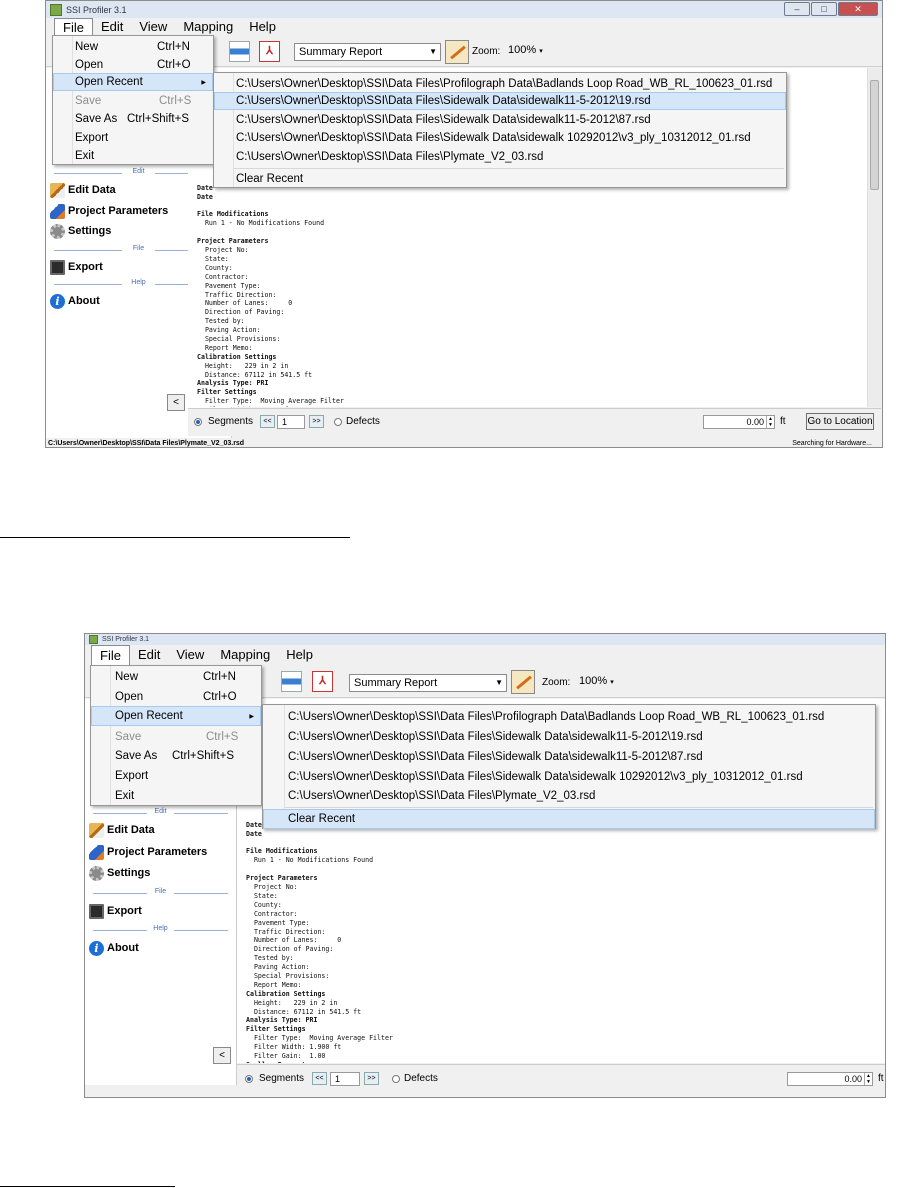  I want to click on menu-view: View, so click(190, 655).